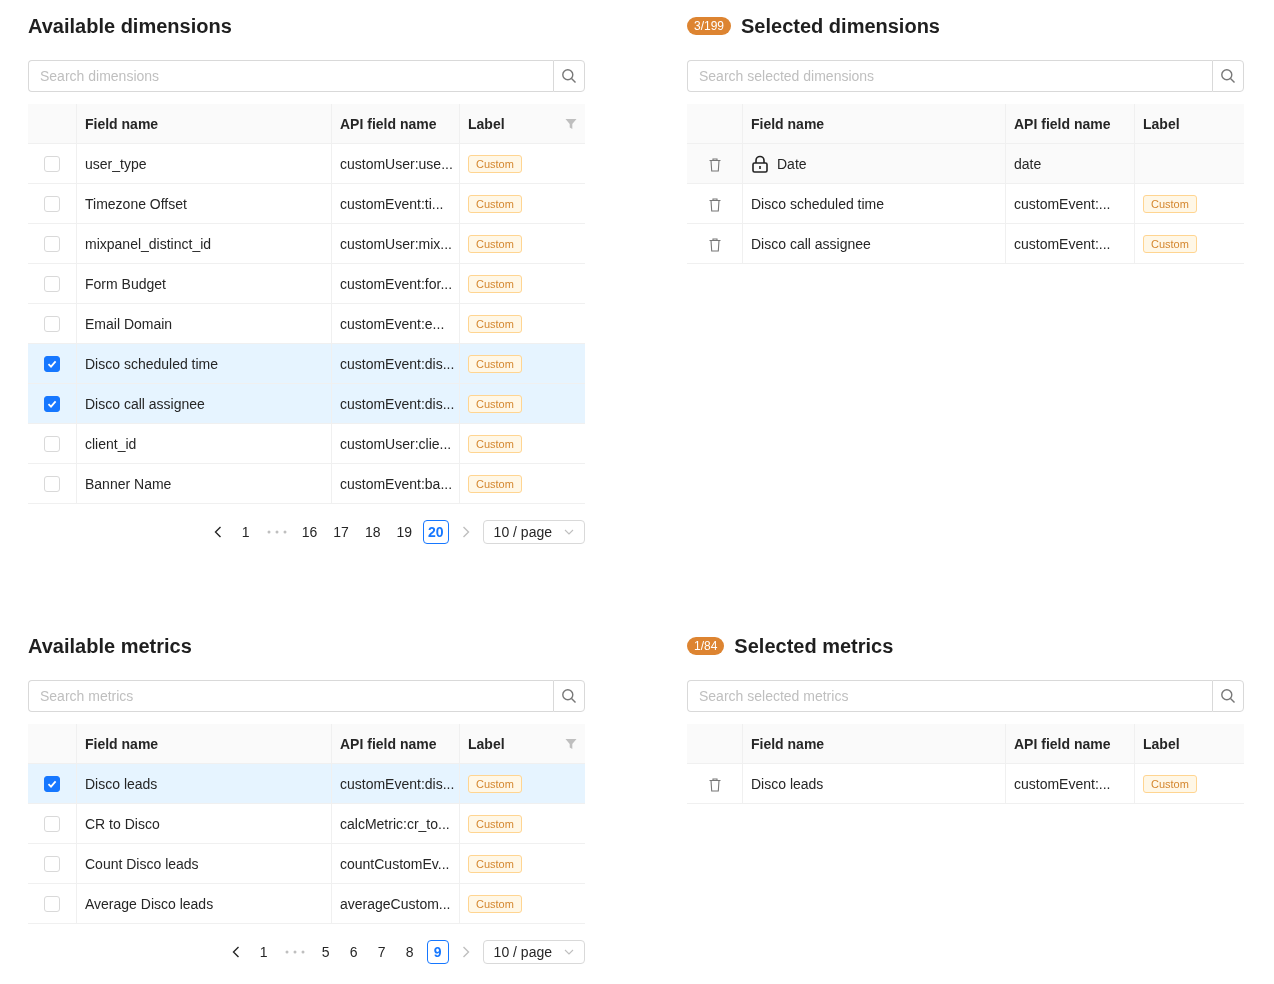 The image size is (1274, 984). Describe the element at coordinates (129, 323) in the screenshot. I see `field-name: Email Domain` at that location.